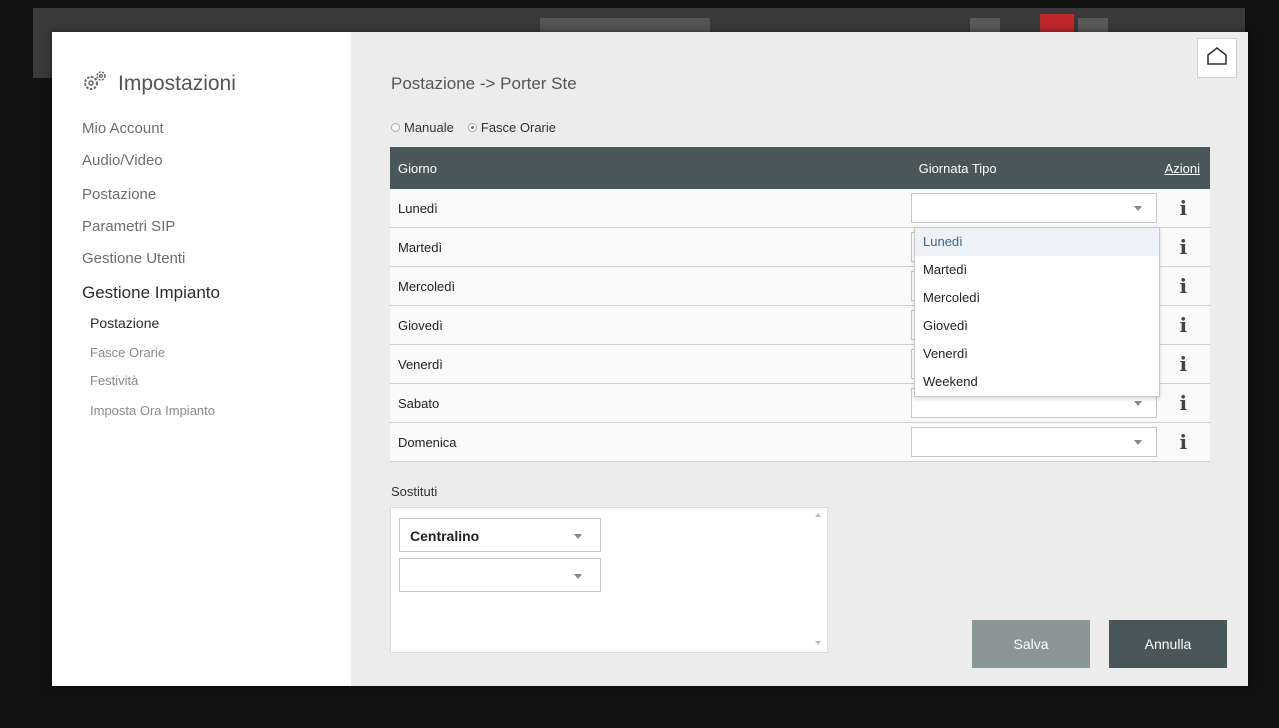 The width and height of the screenshot is (1279, 728). Describe the element at coordinates (518, 127) in the screenshot. I see `radio-label: Fasce Orarie` at that location.